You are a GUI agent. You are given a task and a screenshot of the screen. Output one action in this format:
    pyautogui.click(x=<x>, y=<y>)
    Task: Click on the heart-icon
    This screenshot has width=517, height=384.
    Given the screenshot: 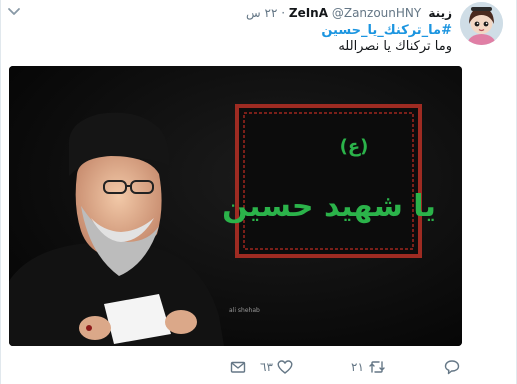 What is the action you would take?
    pyautogui.click(x=285, y=367)
    